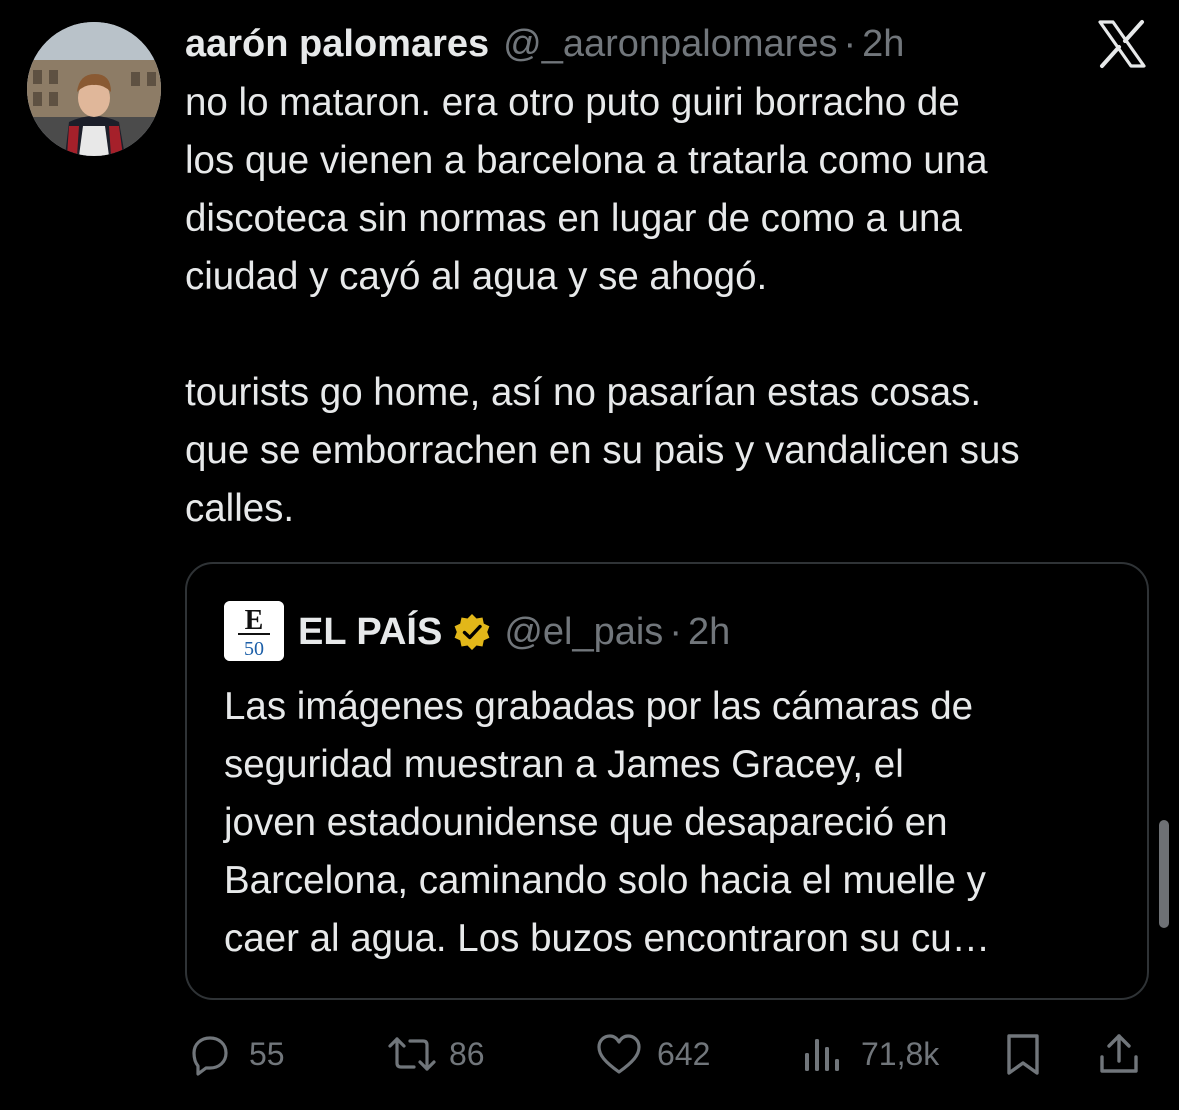 The height and width of the screenshot is (1110, 1179). I want to click on logo-number: 50, so click(254, 649).